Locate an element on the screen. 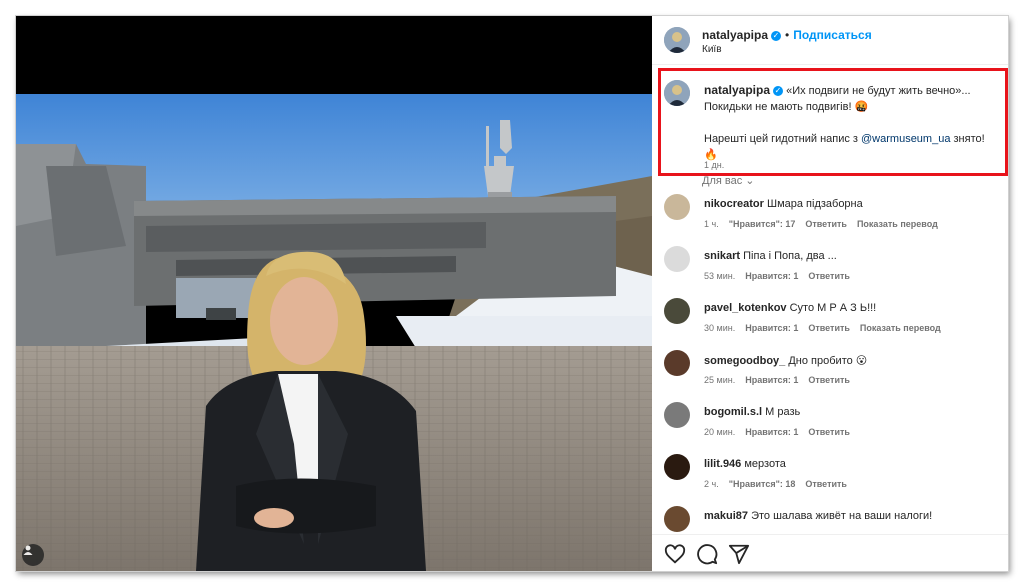  comment-likes: "Нравится": 18 is located at coordinates (762, 484).